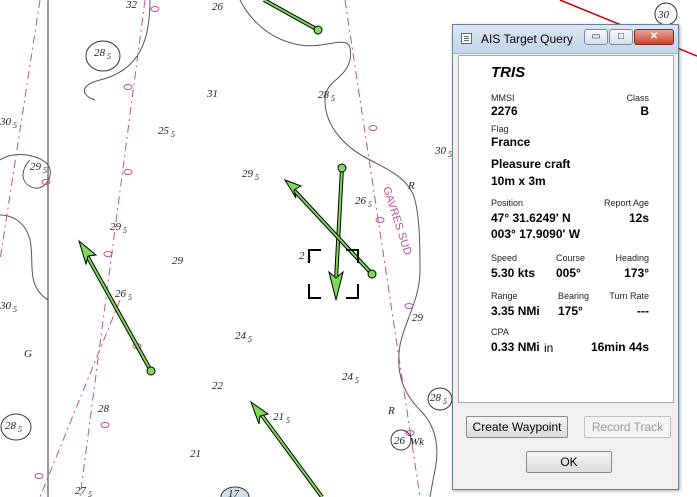 The image size is (697, 497). Describe the element at coordinates (637, 98) in the screenshot. I see `class-label: Class` at that location.